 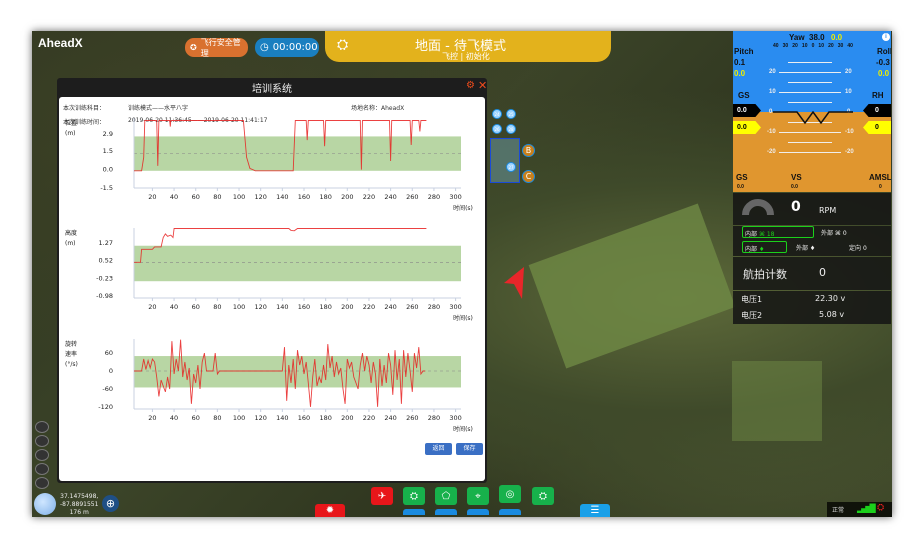 What do you see at coordinates (850, 46) in the screenshot?
I see `yaw-tick: 40` at bounding box center [850, 46].